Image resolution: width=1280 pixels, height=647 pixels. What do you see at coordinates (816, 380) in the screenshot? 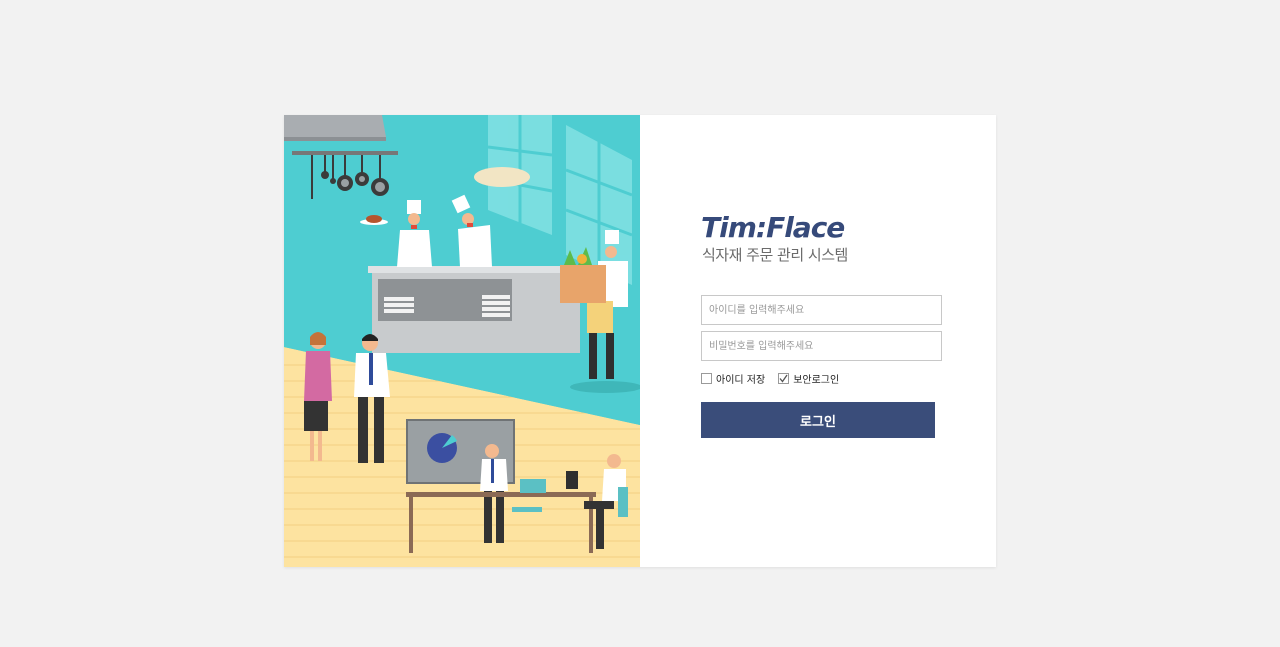
I see `secure-login-label: 보안로그인` at bounding box center [816, 380].